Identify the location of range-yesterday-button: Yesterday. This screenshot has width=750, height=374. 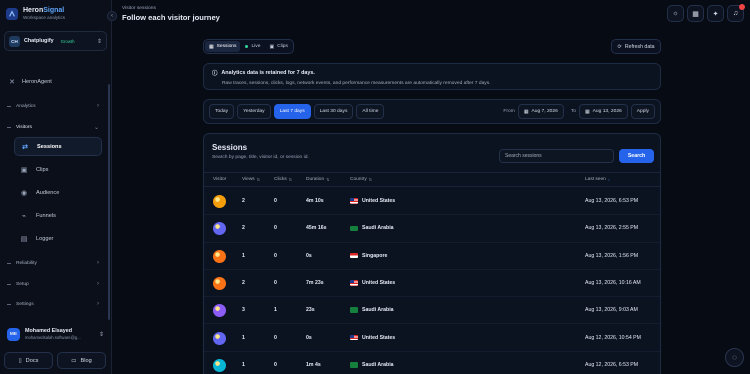
(254, 111).